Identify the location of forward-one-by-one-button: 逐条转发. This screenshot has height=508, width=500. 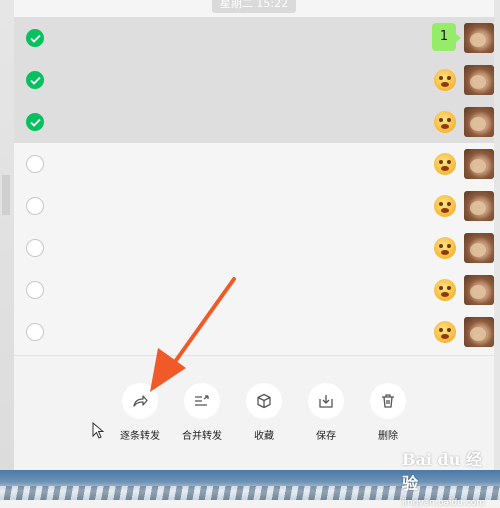
(140, 412).